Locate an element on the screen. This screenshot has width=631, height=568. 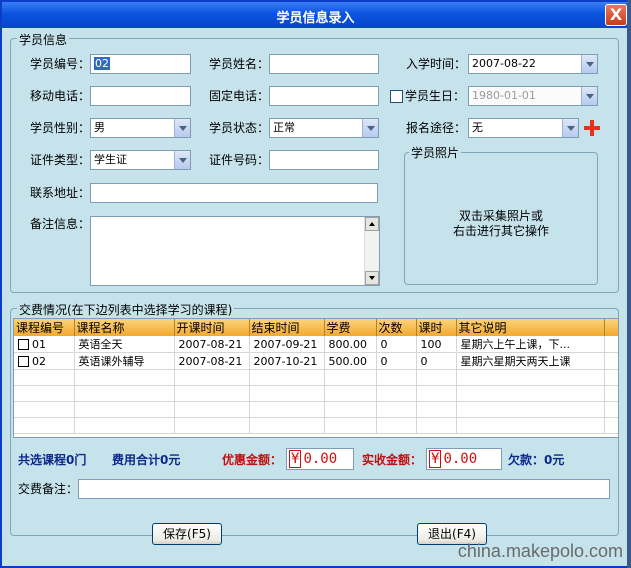
fee-note-label: 交费备注： is located at coordinates (48, 489).